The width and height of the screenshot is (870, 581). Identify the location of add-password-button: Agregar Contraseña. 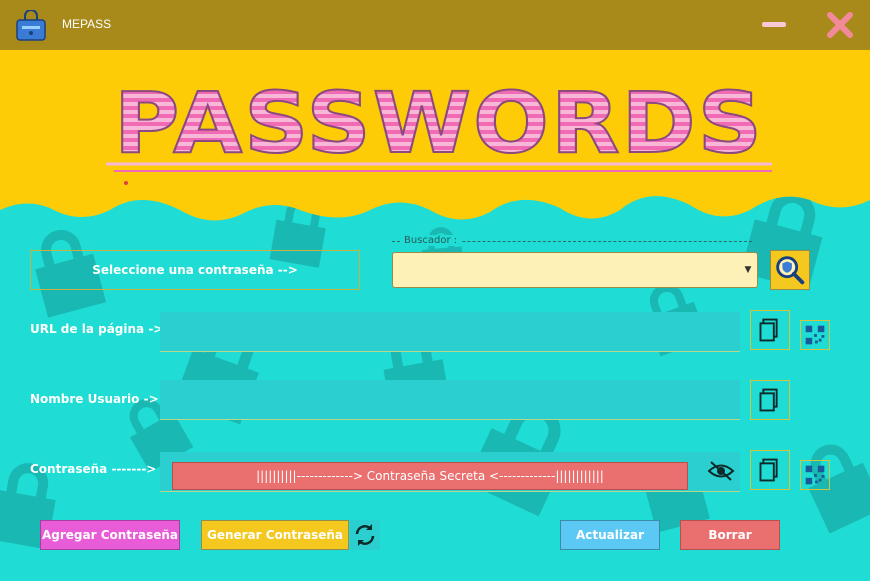
(110, 535).